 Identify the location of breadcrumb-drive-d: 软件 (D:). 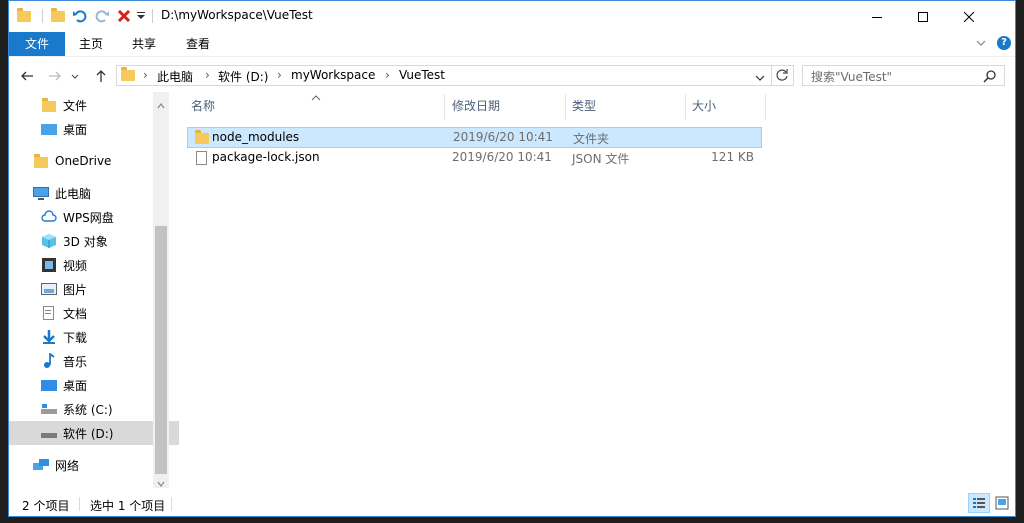
(243, 76).